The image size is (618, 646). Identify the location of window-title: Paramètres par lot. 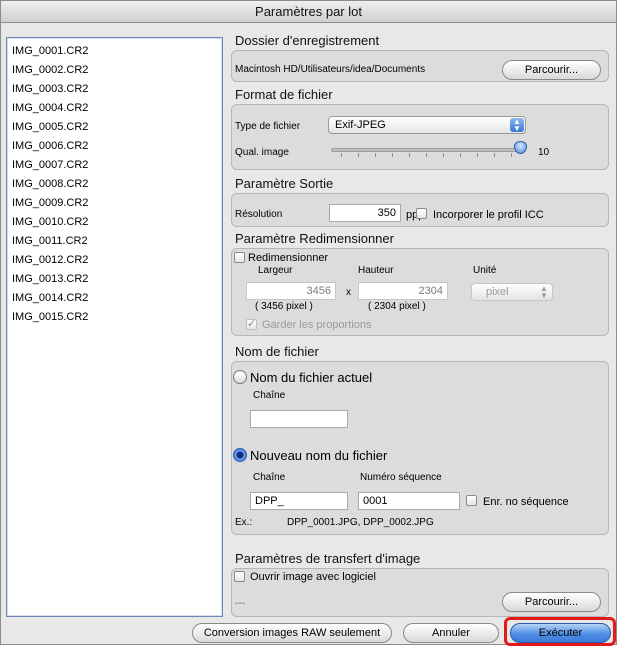
(308, 12).